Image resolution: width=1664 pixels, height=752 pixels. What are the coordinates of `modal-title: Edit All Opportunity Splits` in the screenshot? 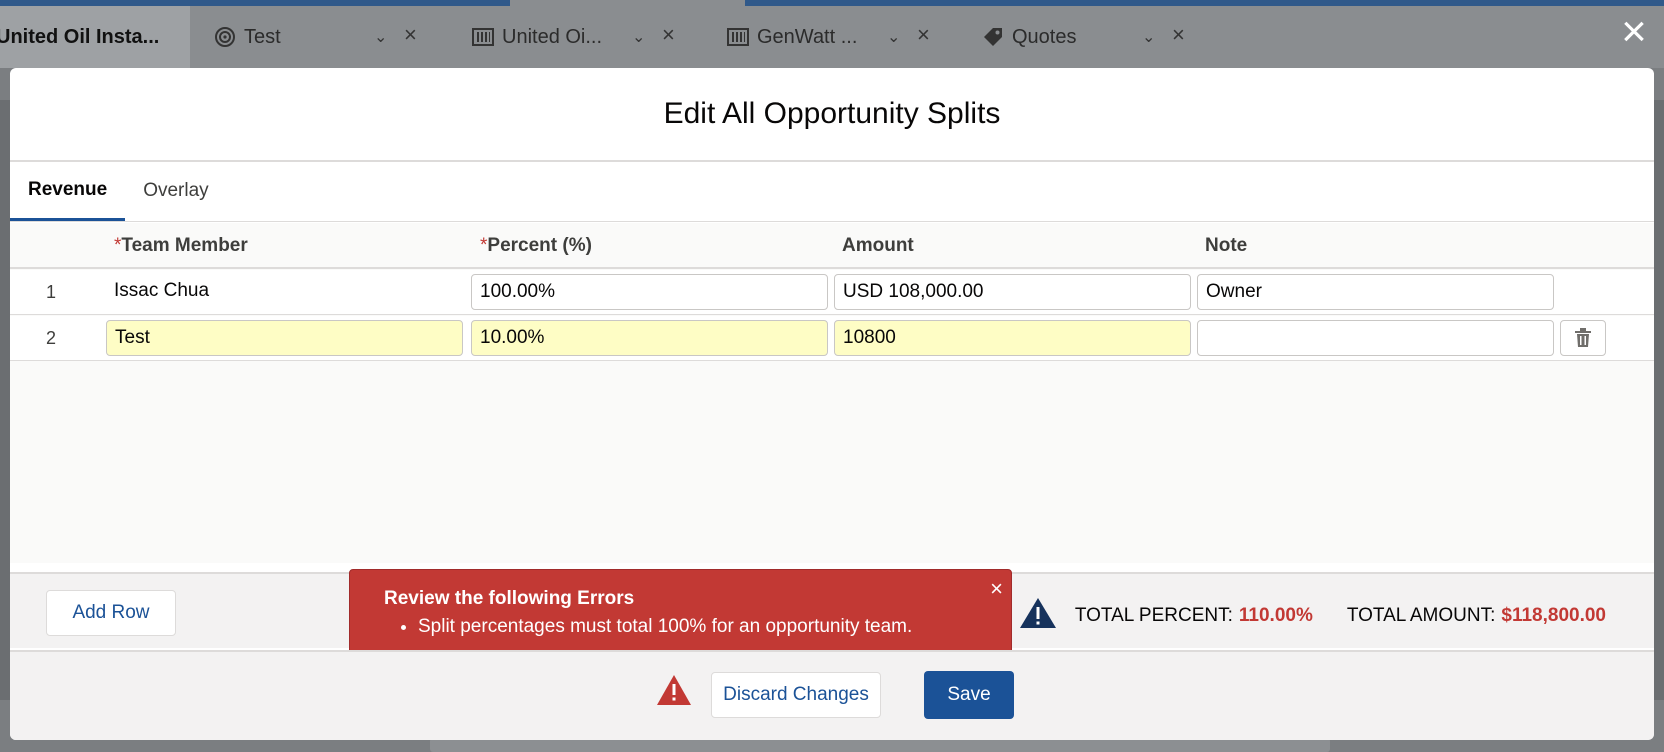 It's located at (832, 113).